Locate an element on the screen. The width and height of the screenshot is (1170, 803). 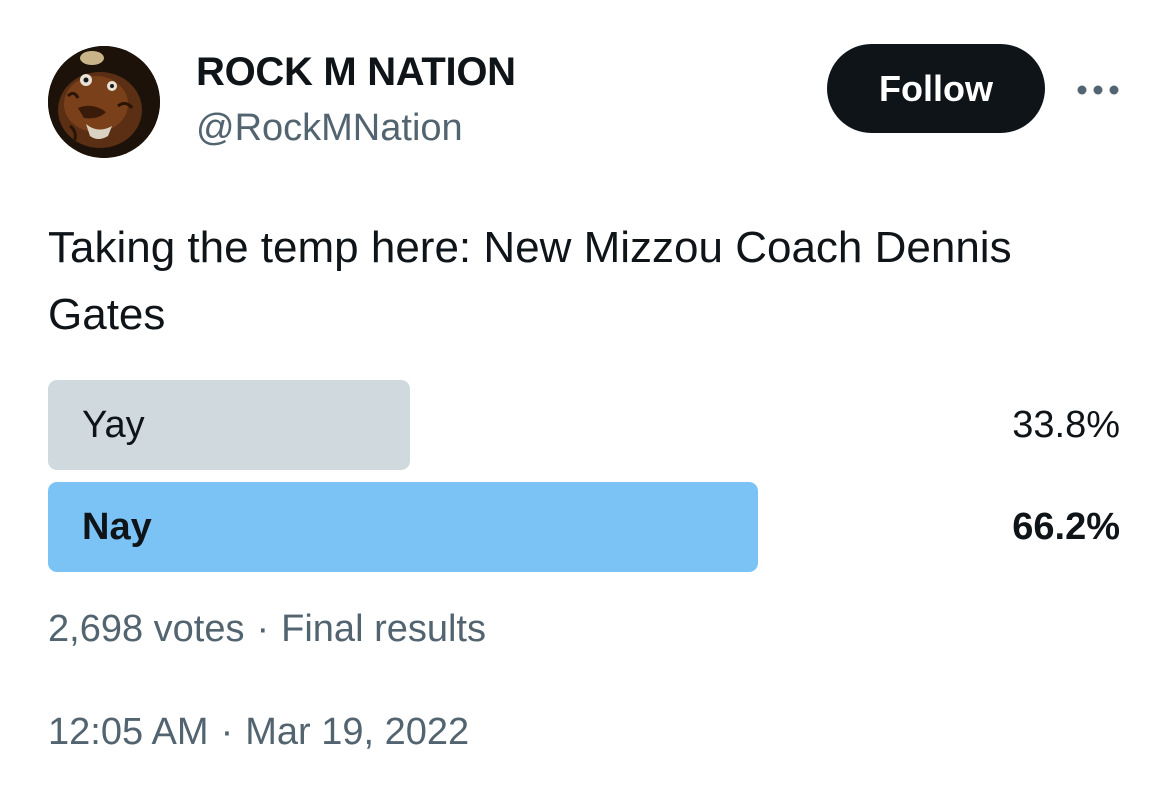
poll-option-yay: Yay 33.8% is located at coordinates (584, 425).